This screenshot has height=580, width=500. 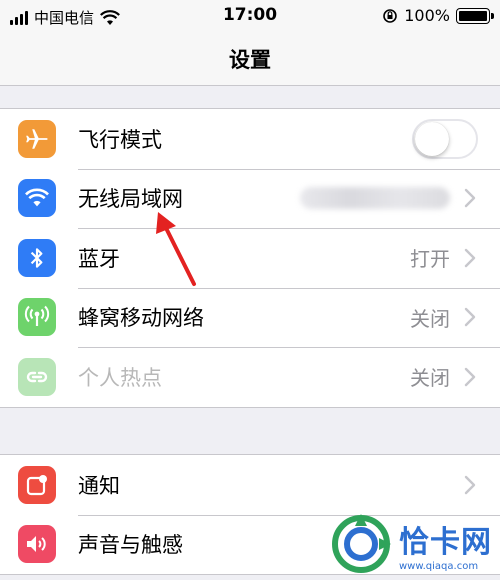 What do you see at coordinates (37, 317) in the screenshot?
I see `cellular-icon` at bounding box center [37, 317].